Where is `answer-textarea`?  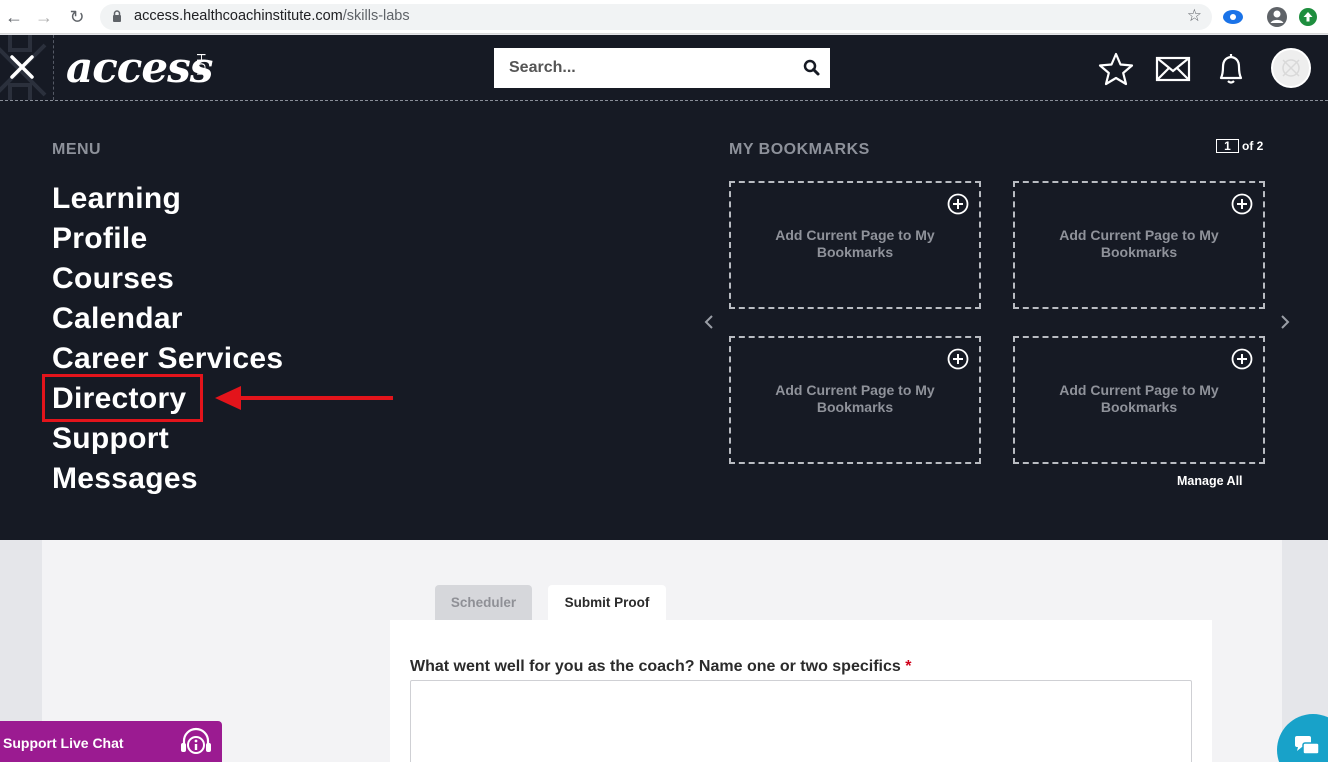
answer-textarea is located at coordinates (801, 721).